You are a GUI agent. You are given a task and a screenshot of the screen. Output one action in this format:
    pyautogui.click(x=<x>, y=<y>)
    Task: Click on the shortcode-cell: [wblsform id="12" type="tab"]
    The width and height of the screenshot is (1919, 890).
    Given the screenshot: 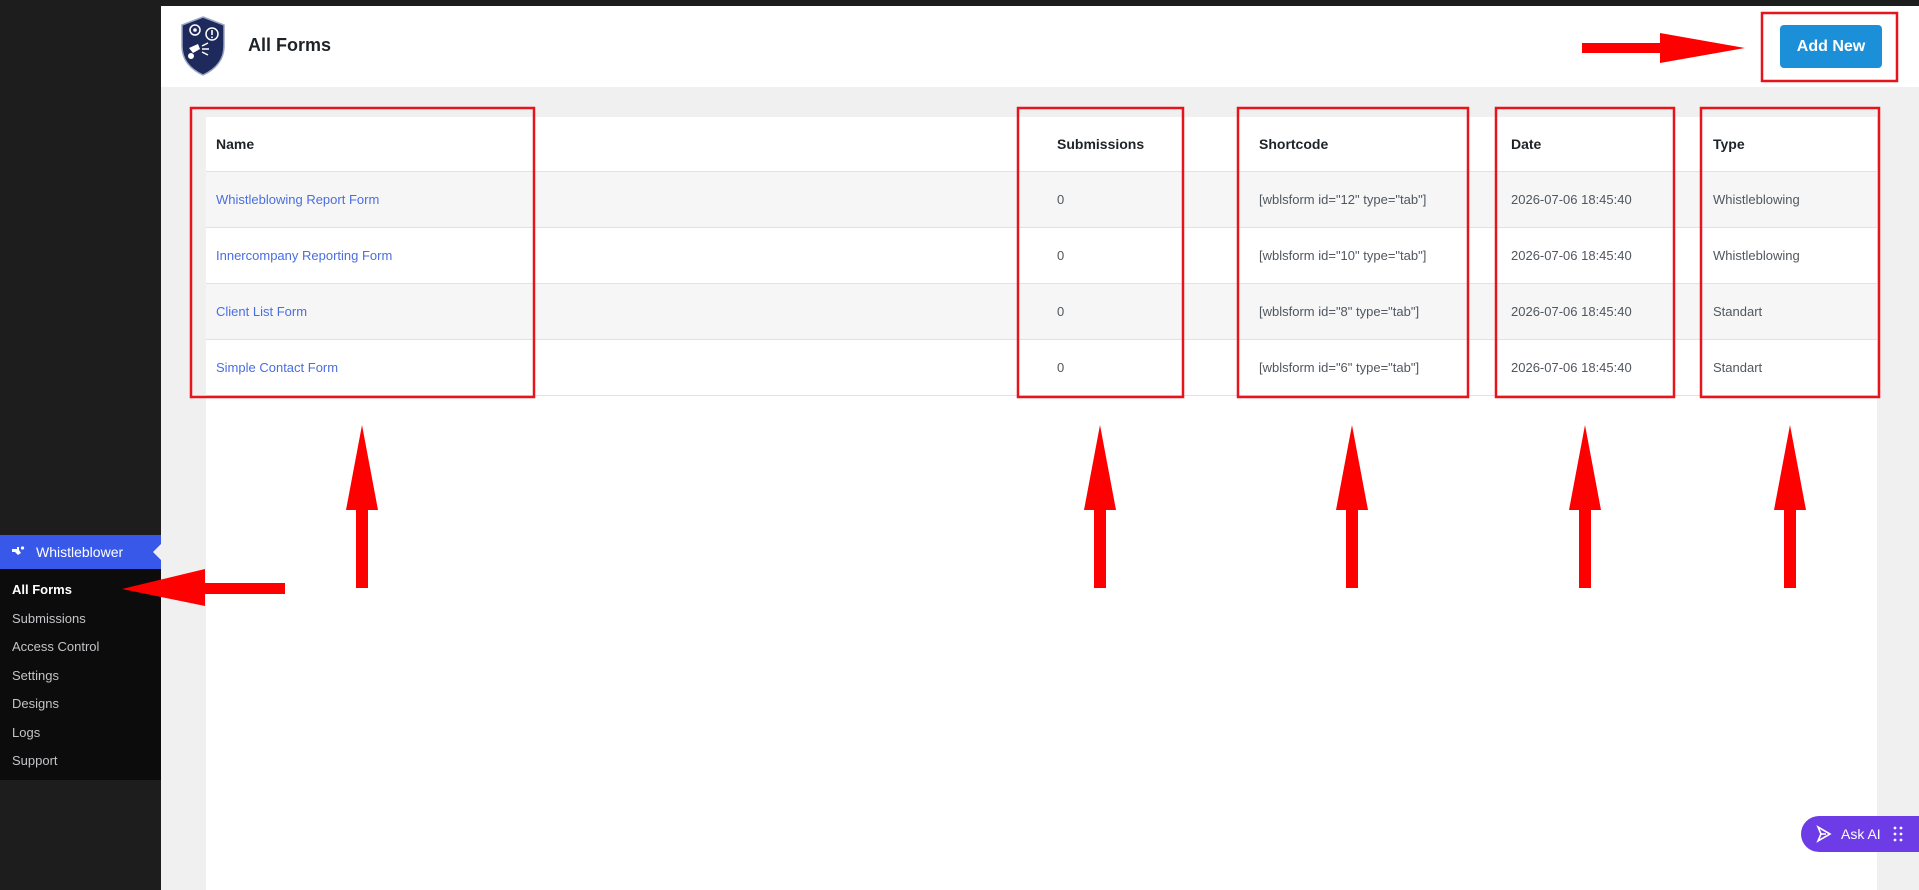 What is the action you would take?
    pyautogui.click(x=1385, y=199)
    